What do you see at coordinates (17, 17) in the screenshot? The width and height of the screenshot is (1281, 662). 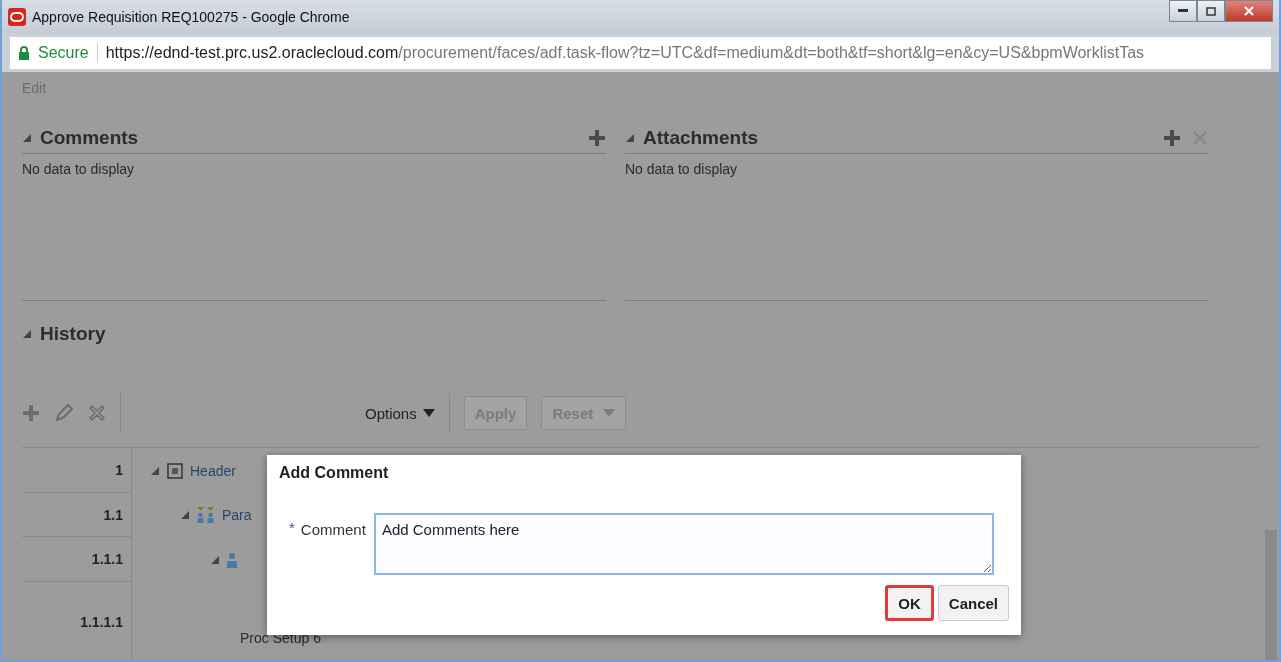 I see `browser-logo-icon` at bounding box center [17, 17].